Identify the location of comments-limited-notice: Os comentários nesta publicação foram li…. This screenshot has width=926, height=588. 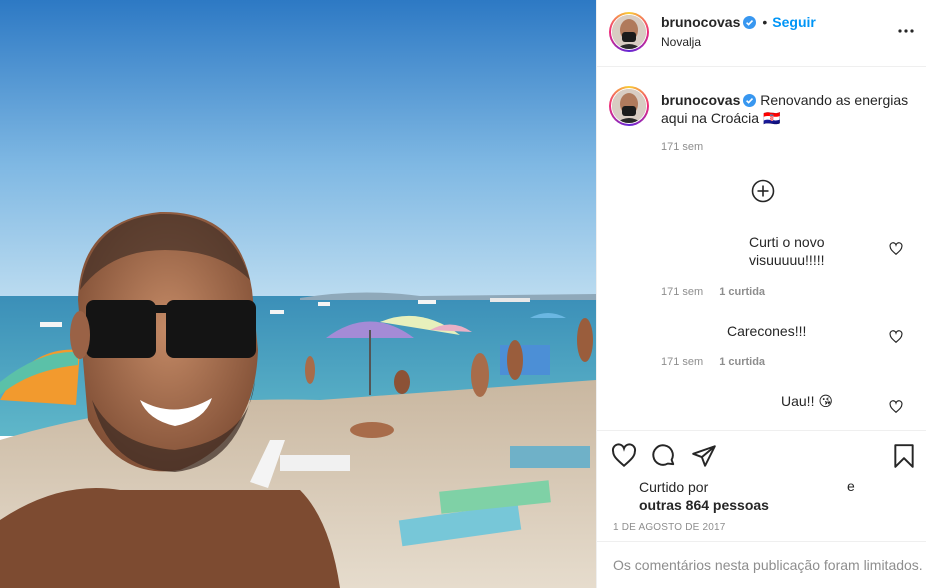
(761, 564).